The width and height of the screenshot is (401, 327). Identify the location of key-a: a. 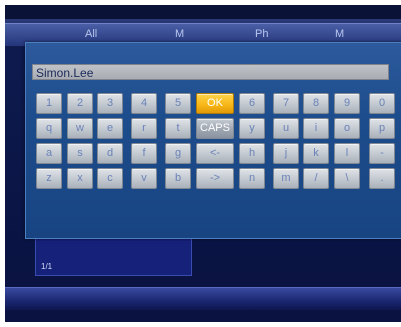
(49, 153).